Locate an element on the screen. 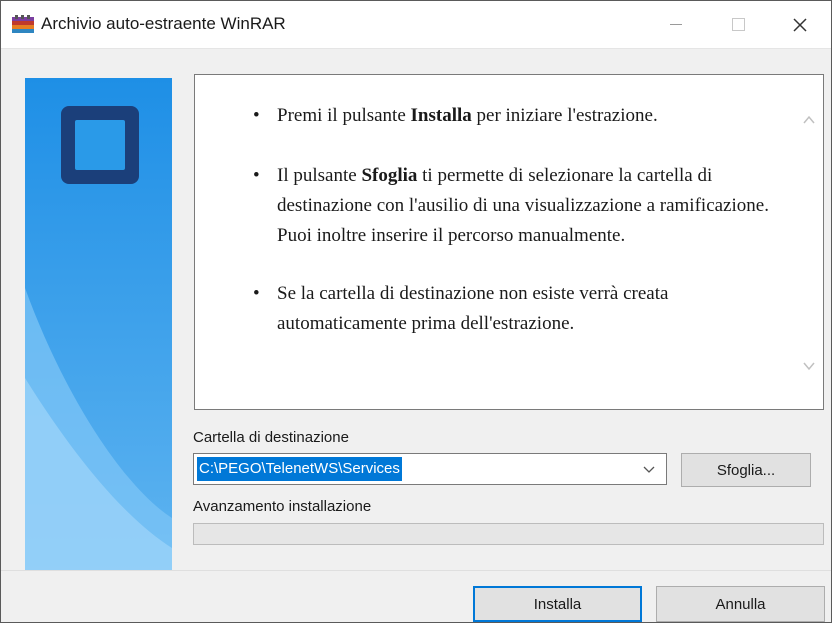  destination-combobox: C:\PEGO\TelenetWS\Services is located at coordinates (430, 469).